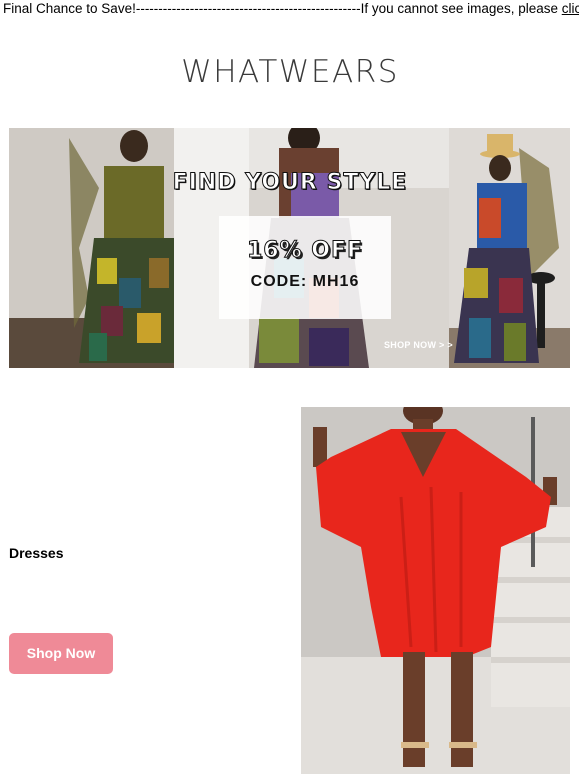  What do you see at coordinates (305, 251) in the screenshot?
I see `discount-text: 16% OFF` at bounding box center [305, 251].